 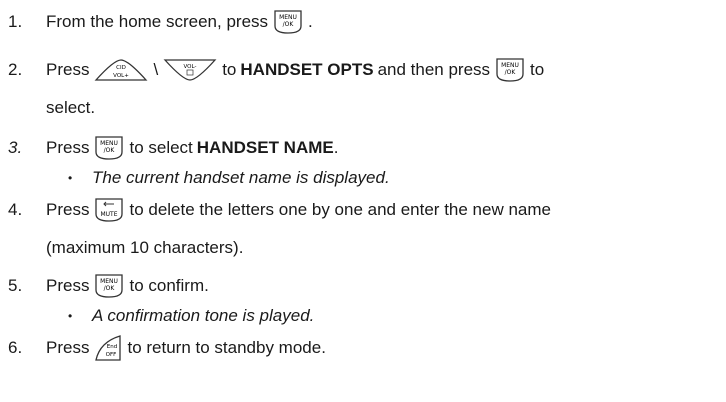 What do you see at coordinates (111, 355) in the screenshot?
I see `svg-text: OFF` at bounding box center [111, 355].